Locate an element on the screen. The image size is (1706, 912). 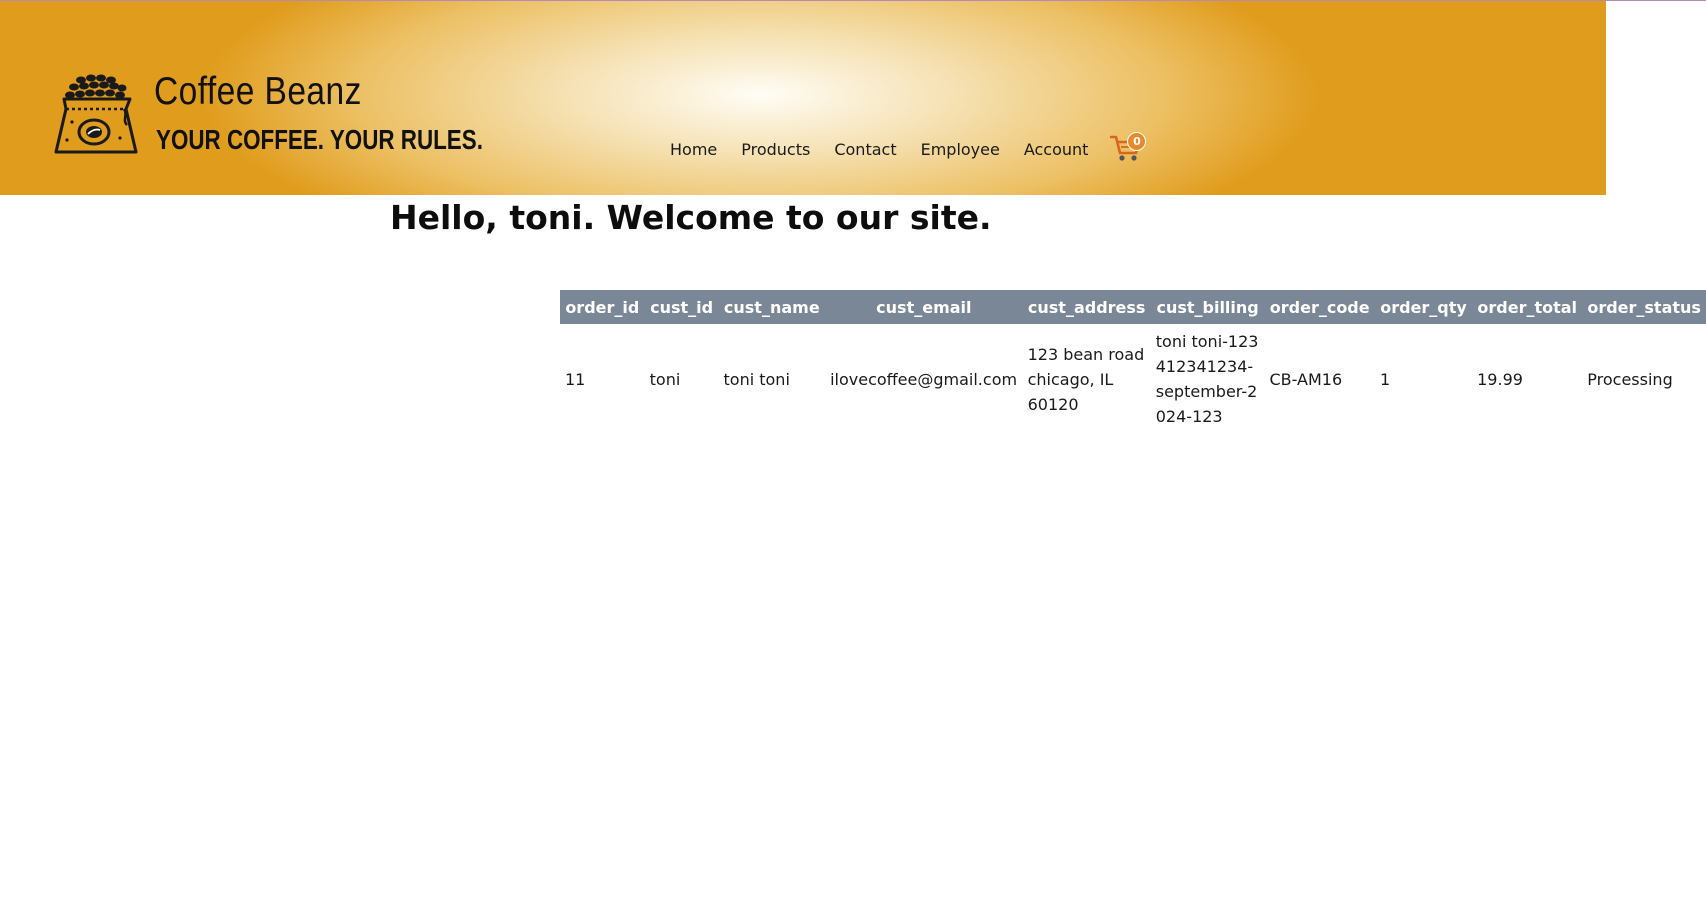
nav-products-link: Products is located at coordinates (775, 149).